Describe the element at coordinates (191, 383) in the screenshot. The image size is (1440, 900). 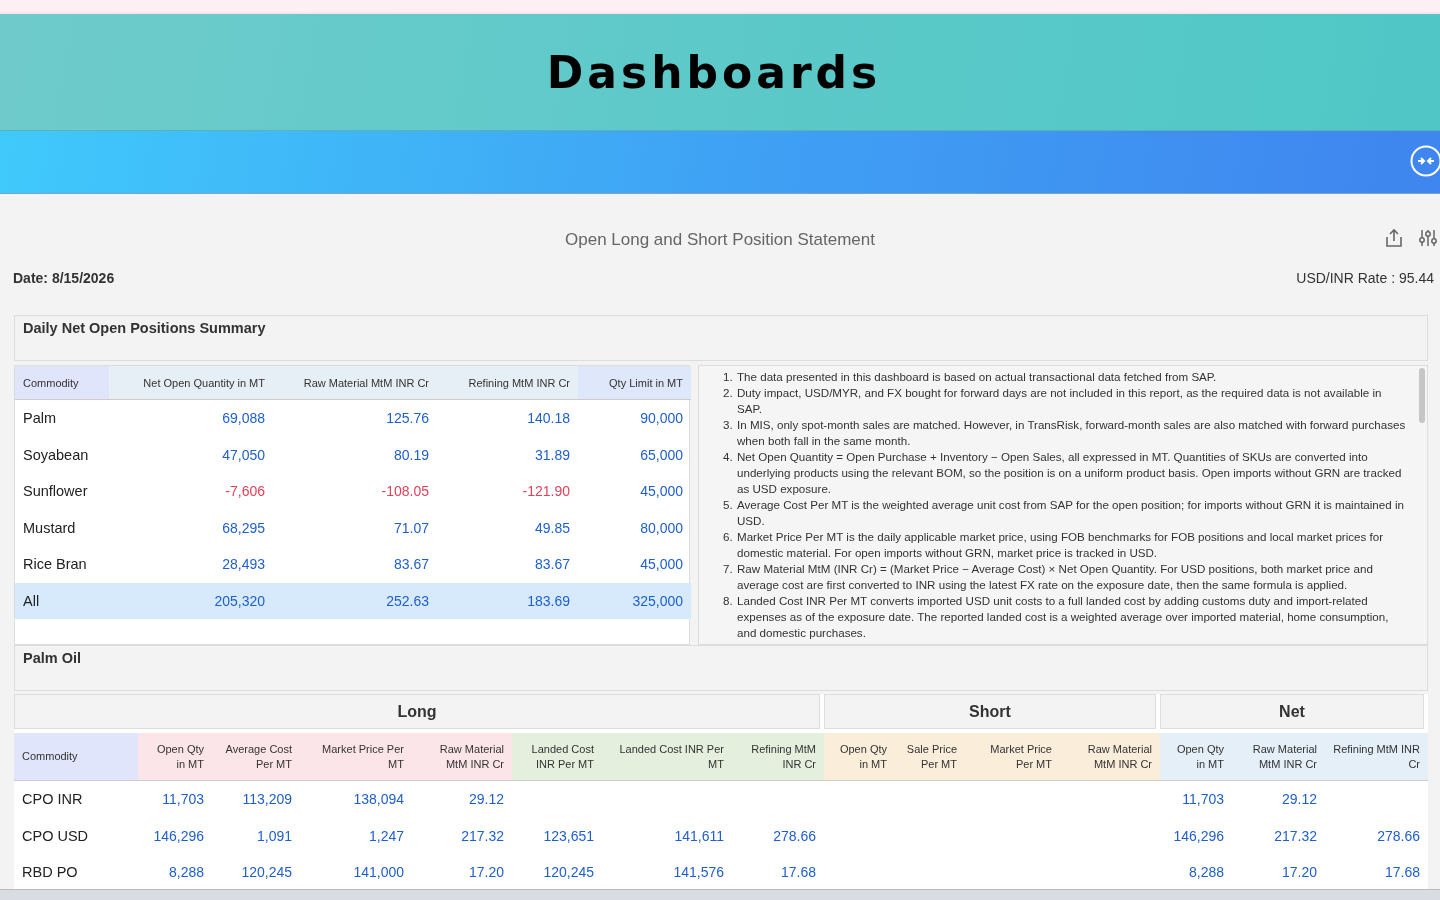
I see `column-header: Net Open Quantity in MT` at that location.